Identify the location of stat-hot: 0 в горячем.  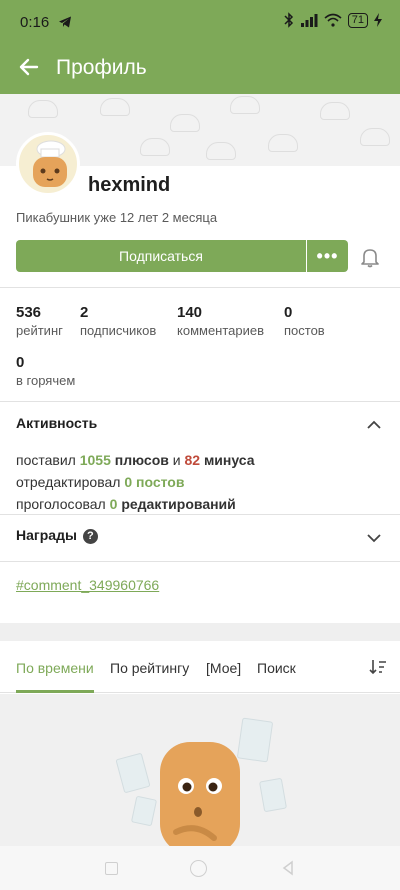
(45, 371).